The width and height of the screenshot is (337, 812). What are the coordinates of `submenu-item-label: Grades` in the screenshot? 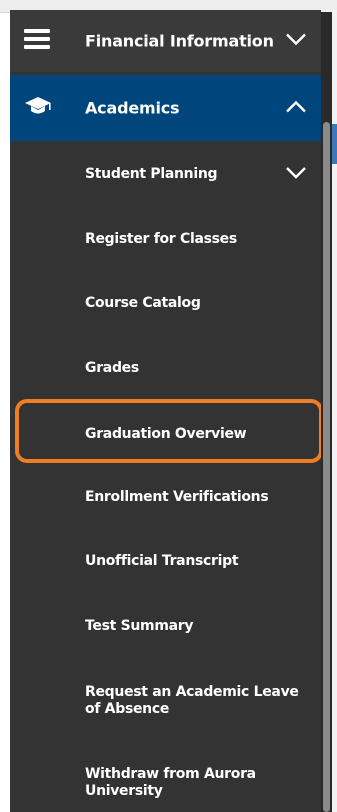 It's located at (112, 368).